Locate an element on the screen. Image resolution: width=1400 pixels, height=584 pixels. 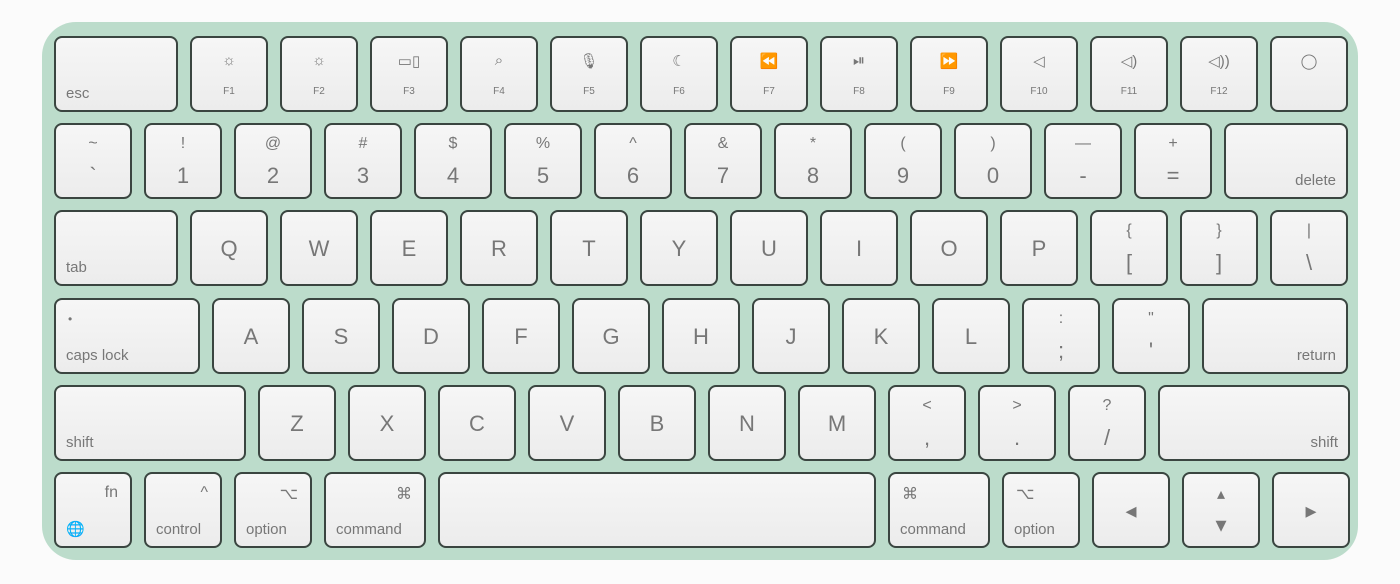
key: ▭▯ F3 is located at coordinates (409, 74).